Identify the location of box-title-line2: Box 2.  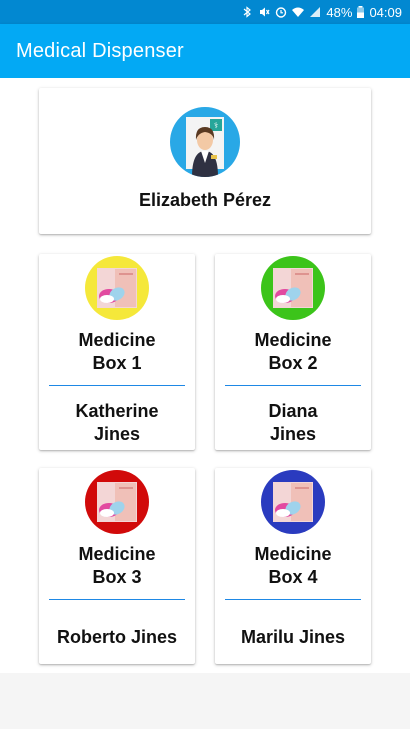
(293, 363).